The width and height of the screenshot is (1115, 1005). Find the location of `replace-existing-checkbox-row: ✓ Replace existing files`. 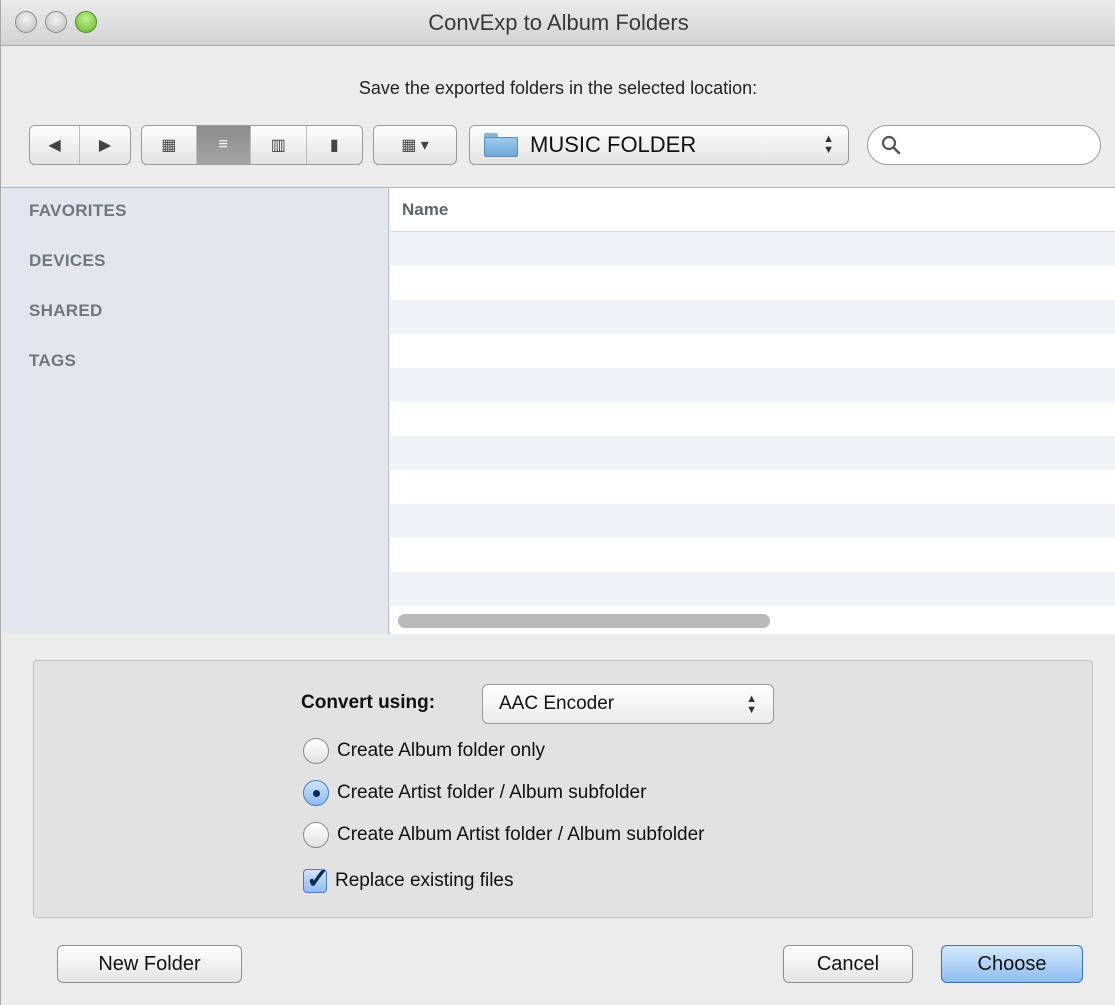

replace-existing-checkbox-row: ✓ Replace existing files is located at coordinates (408, 879).